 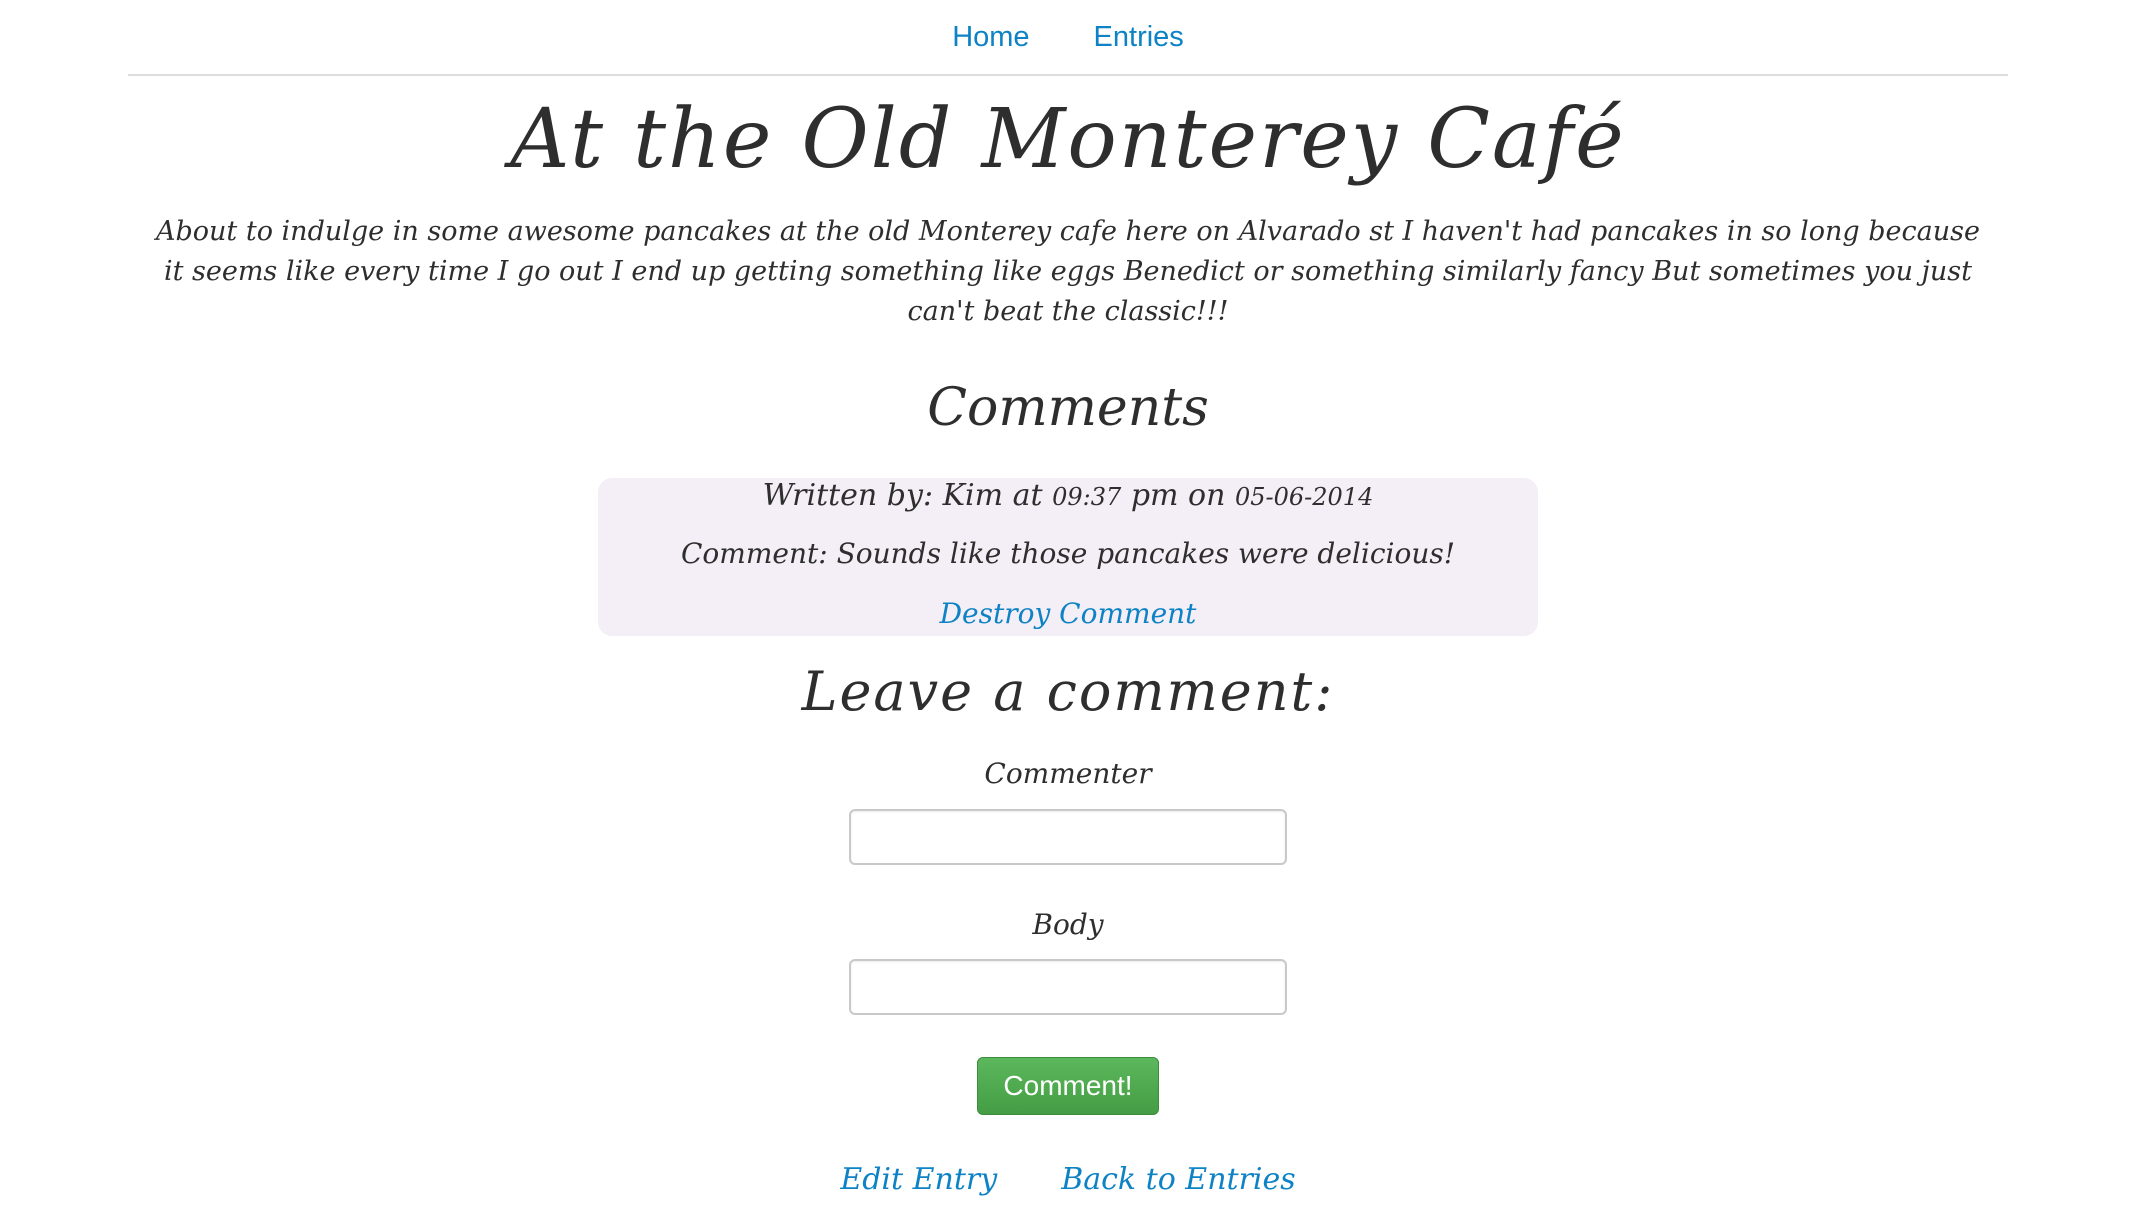 I want to click on nav-home-link: Home, so click(x=990, y=37).